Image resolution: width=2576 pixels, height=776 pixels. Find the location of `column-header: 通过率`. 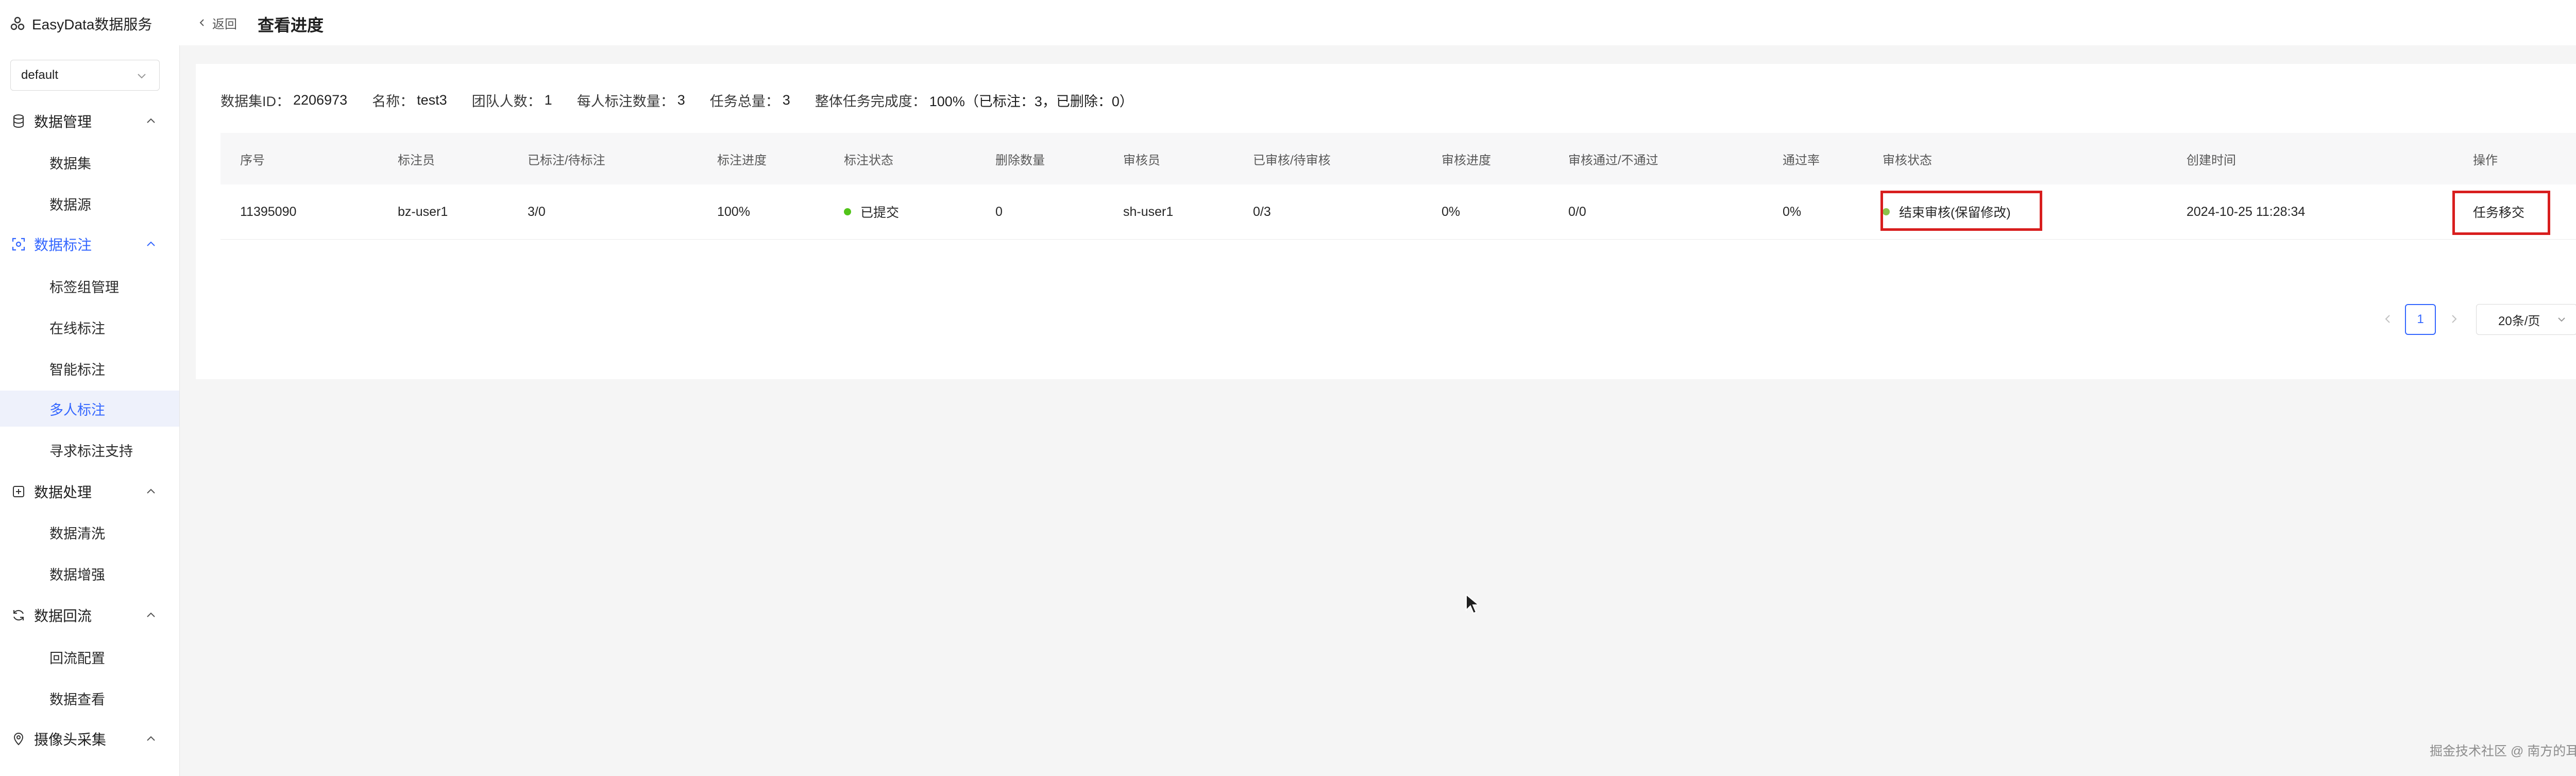

column-header: 通过率 is located at coordinates (1801, 160).